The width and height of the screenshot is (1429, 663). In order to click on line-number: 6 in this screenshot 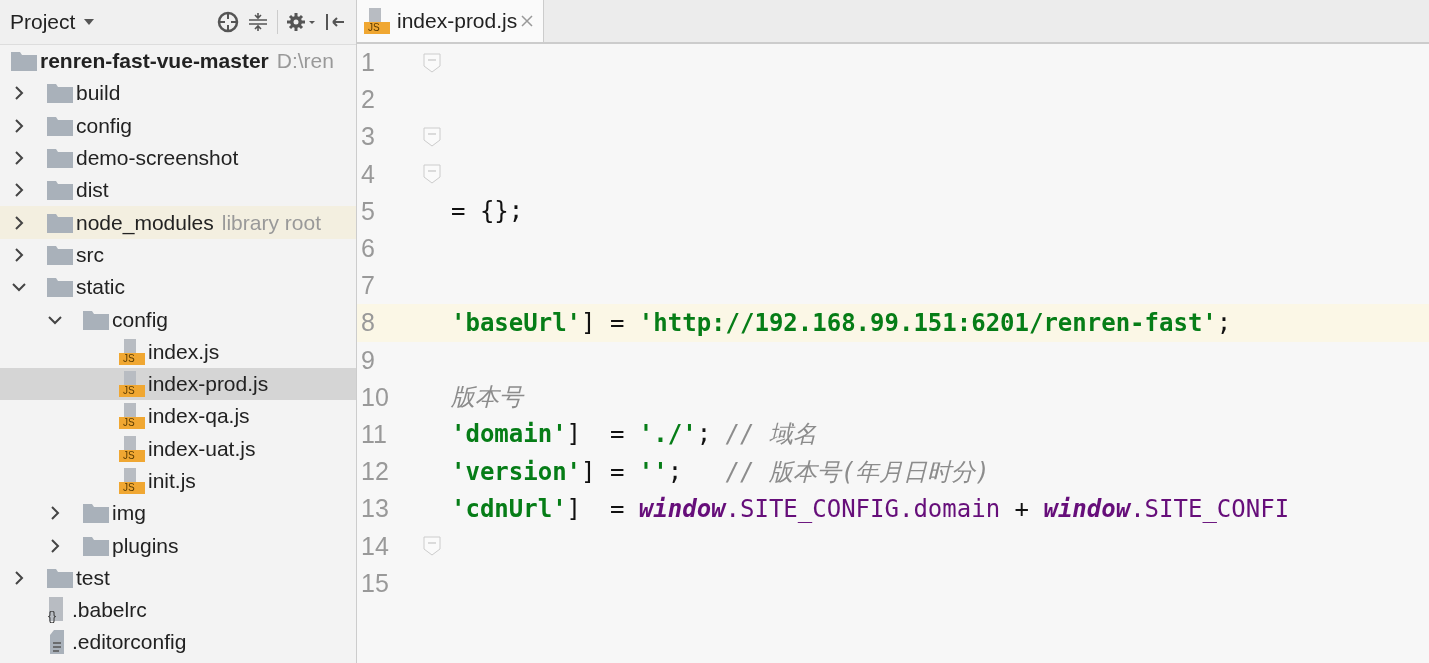, I will do `click(368, 249)`.